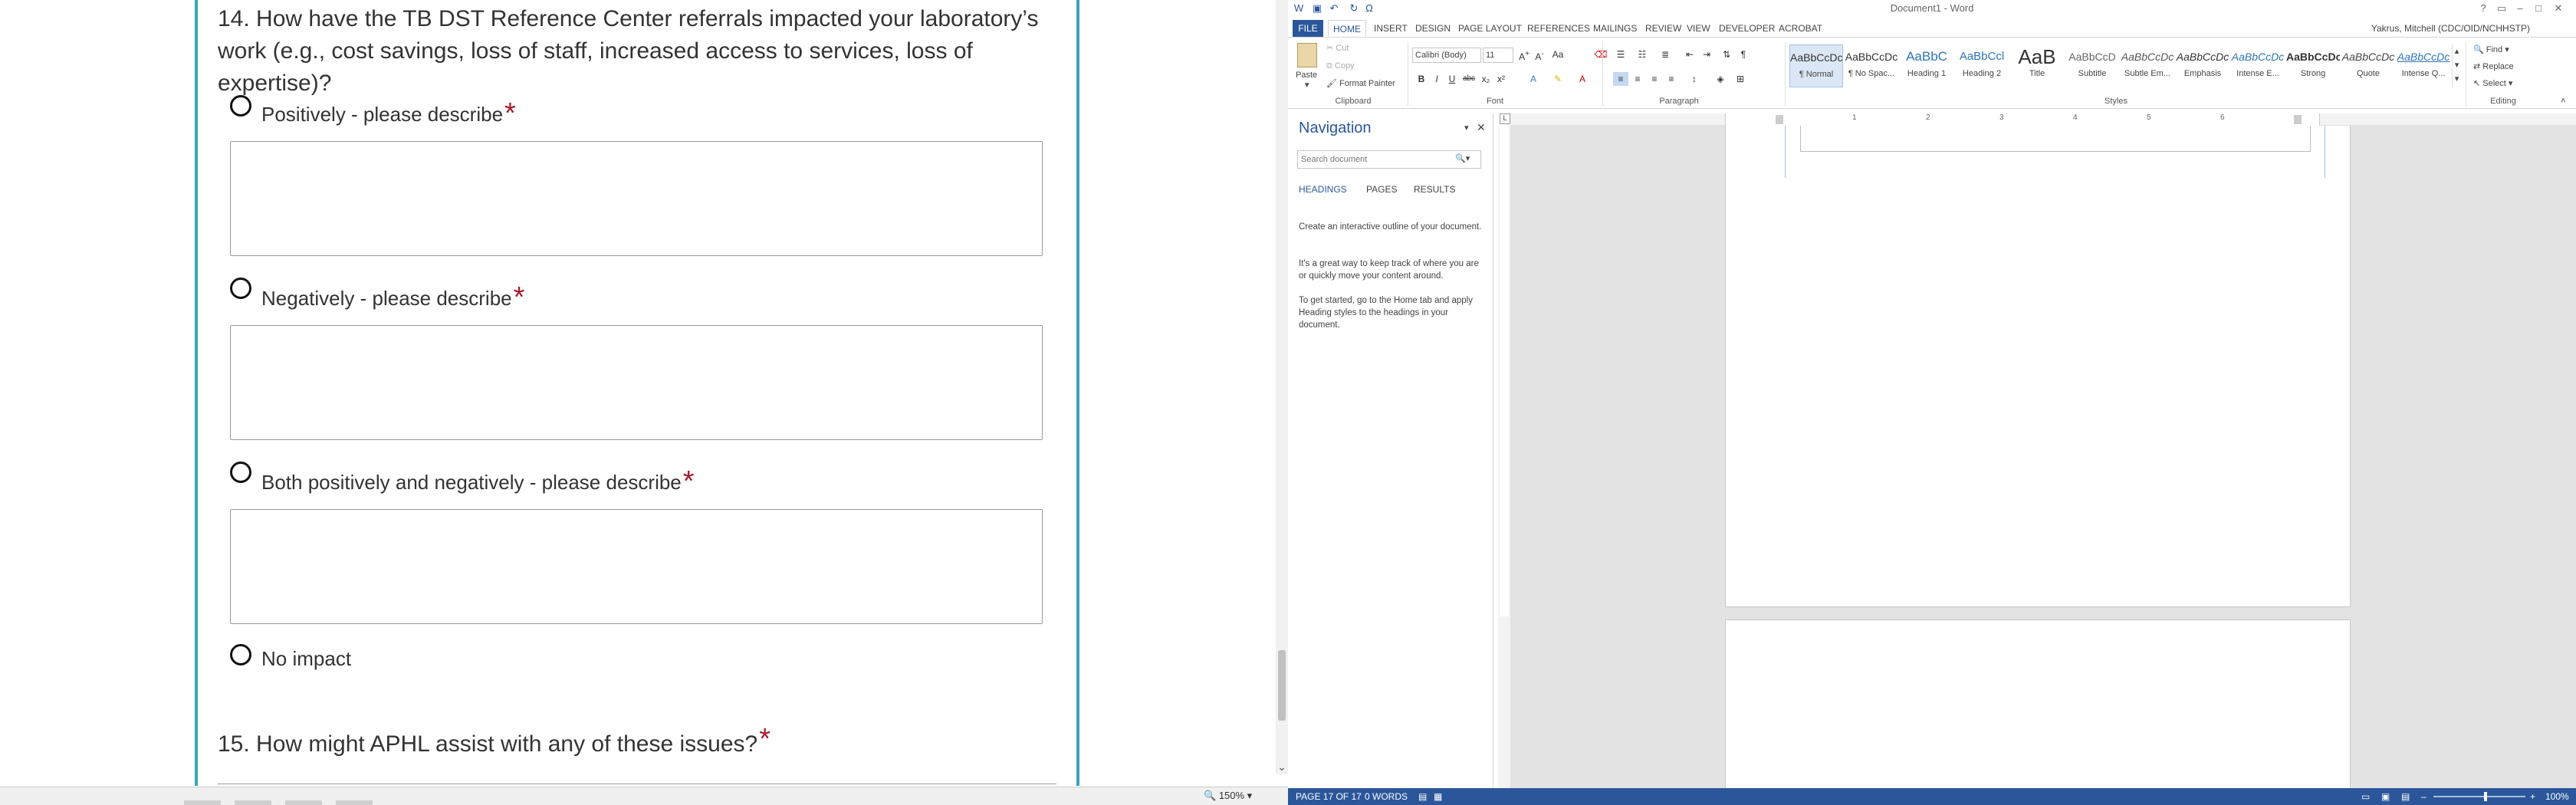 The height and width of the screenshot is (805, 2576). I want to click on tab-file: FILE, so click(1308, 28).